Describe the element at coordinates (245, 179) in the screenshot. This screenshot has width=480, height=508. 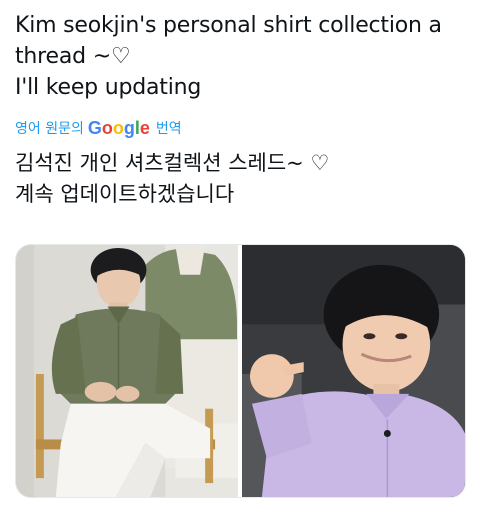
I see `translated-text: 김석진 개인 셔츠컬렉션 스레드~ ♡ 계속 업데이트하겠습니다` at that location.